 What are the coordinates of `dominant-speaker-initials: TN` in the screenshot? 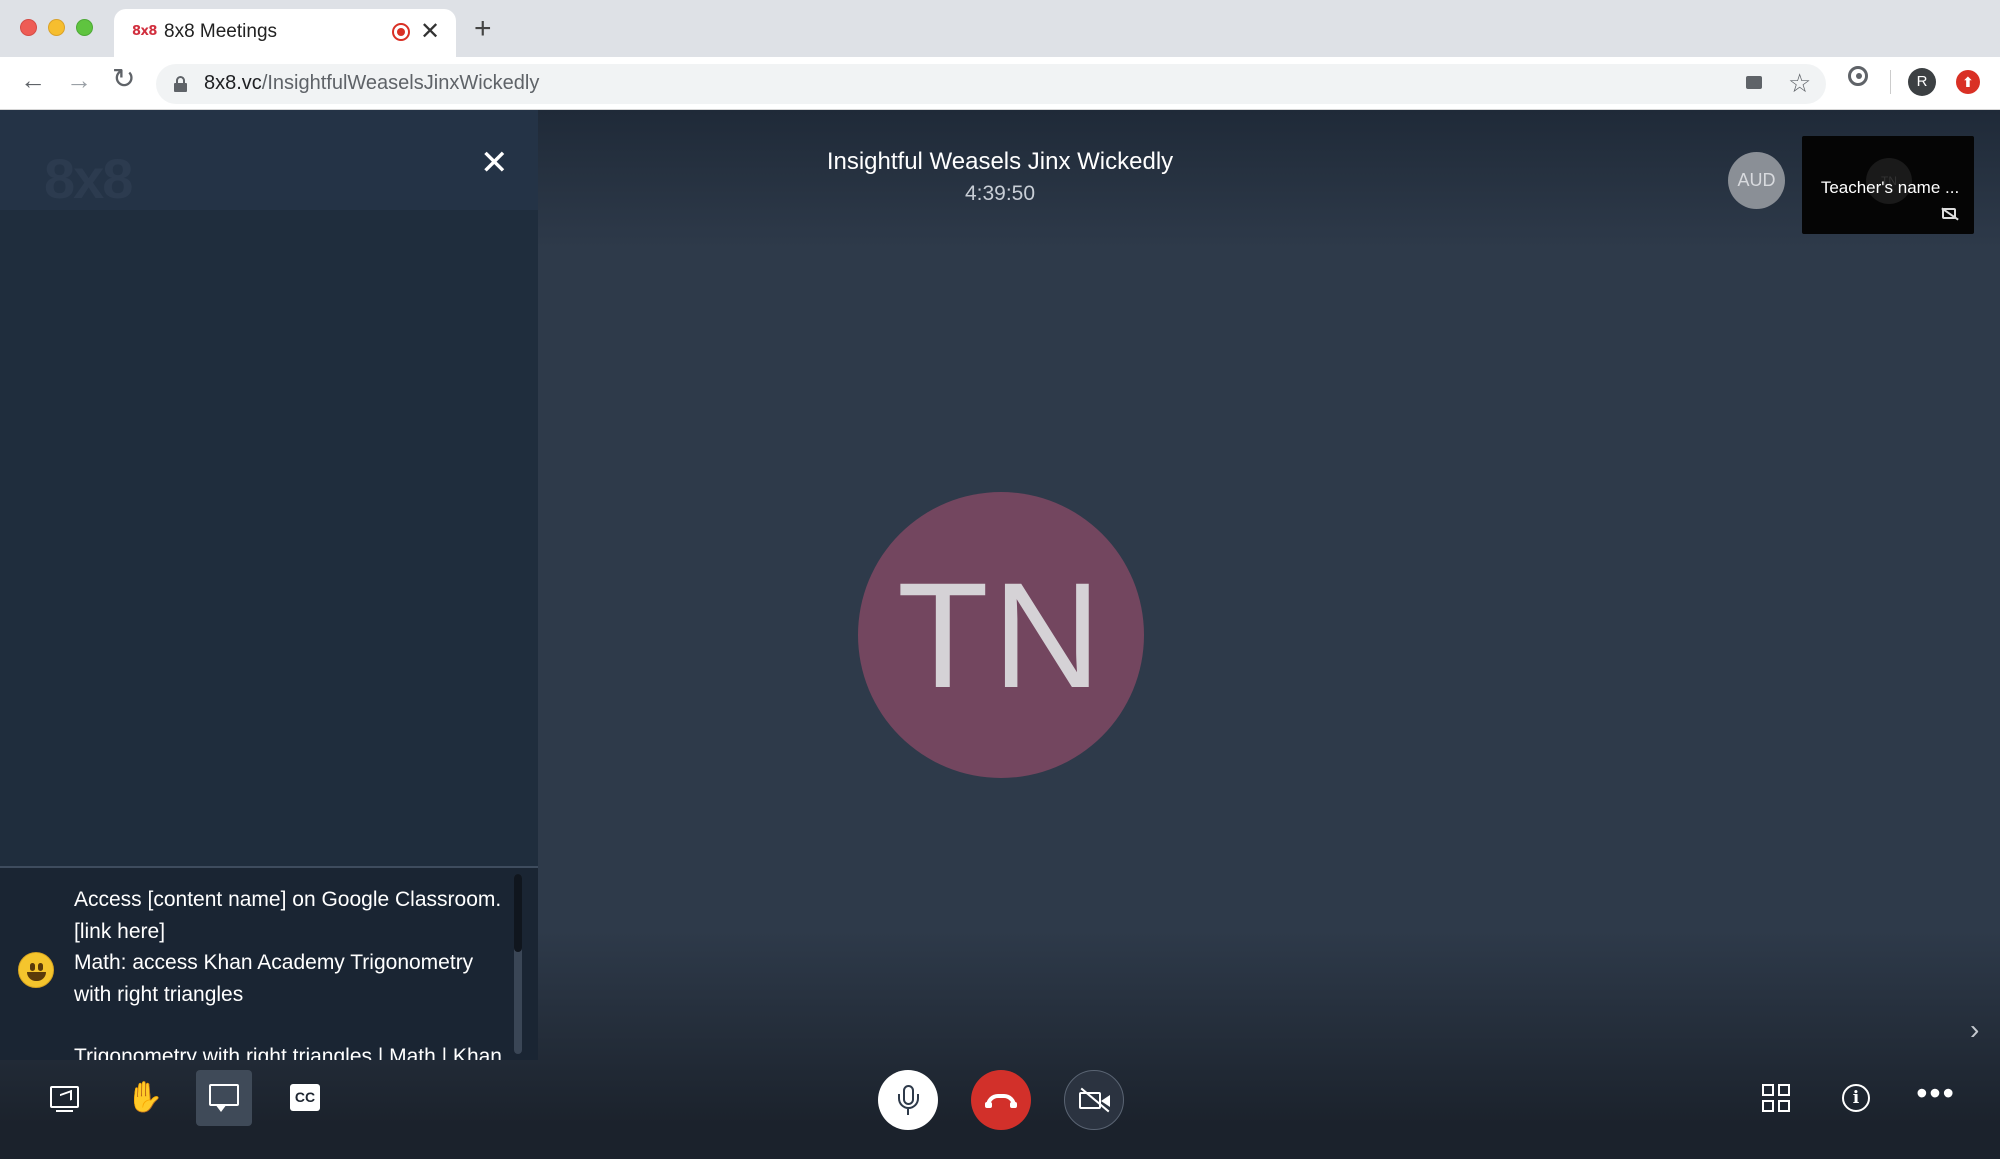 It's located at (1001, 635).